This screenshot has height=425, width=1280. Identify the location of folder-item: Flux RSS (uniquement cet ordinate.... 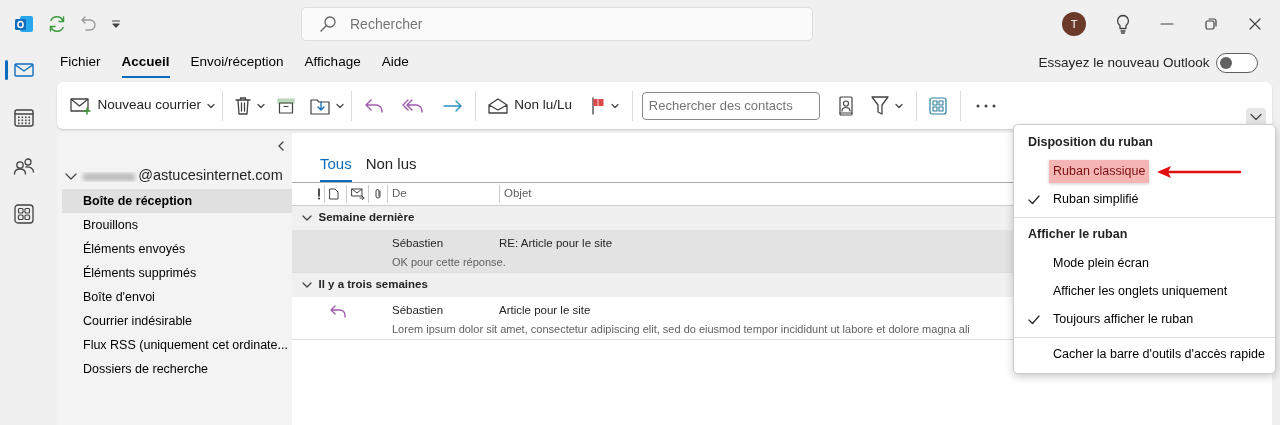
(177, 344).